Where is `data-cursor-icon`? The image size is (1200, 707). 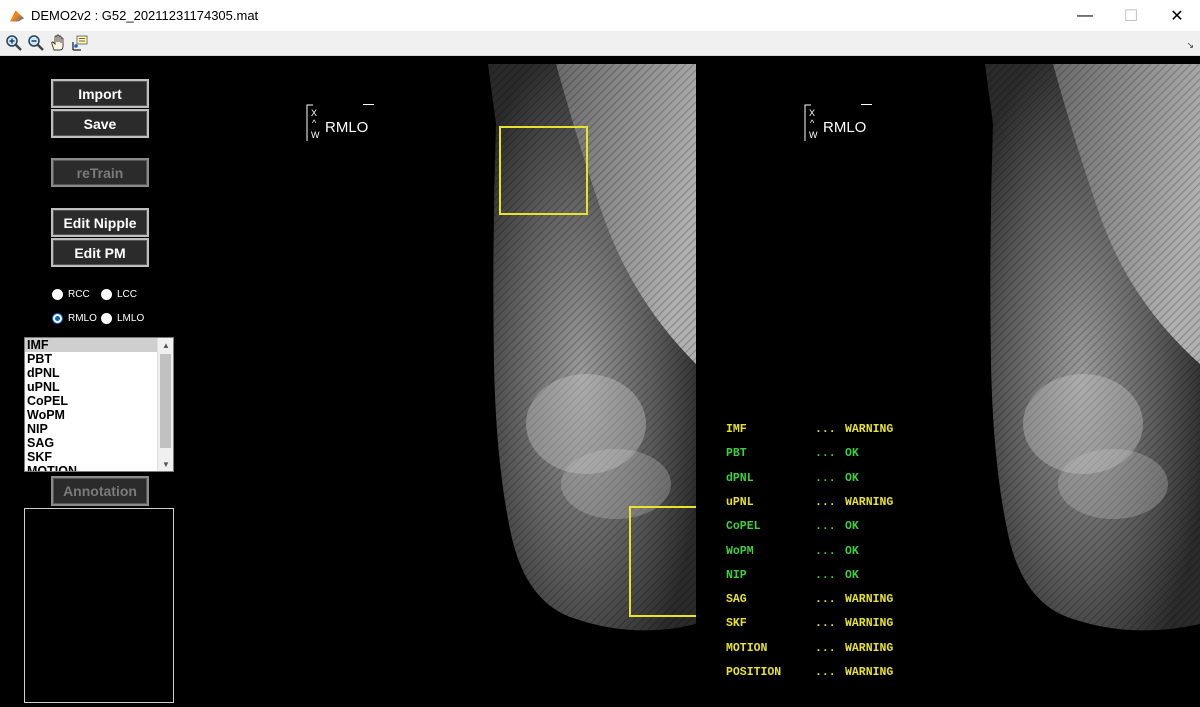 data-cursor-icon is located at coordinates (80, 43).